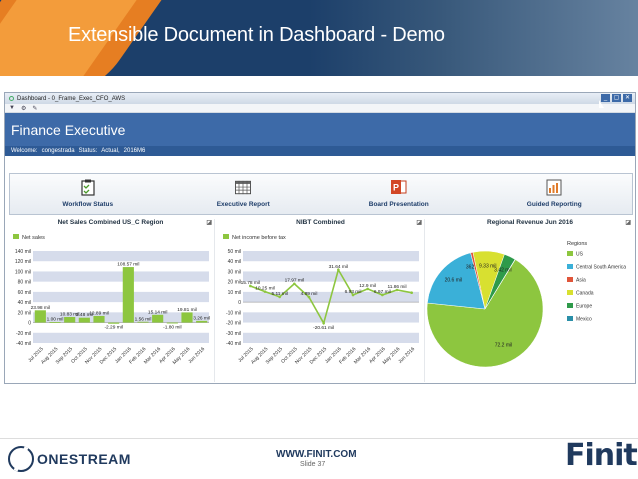 Image resolution: width=638 pixels, height=479 pixels. Describe the element at coordinates (172, 327) in the screenshot. I see `data-label: -1.80 mil` at that location.